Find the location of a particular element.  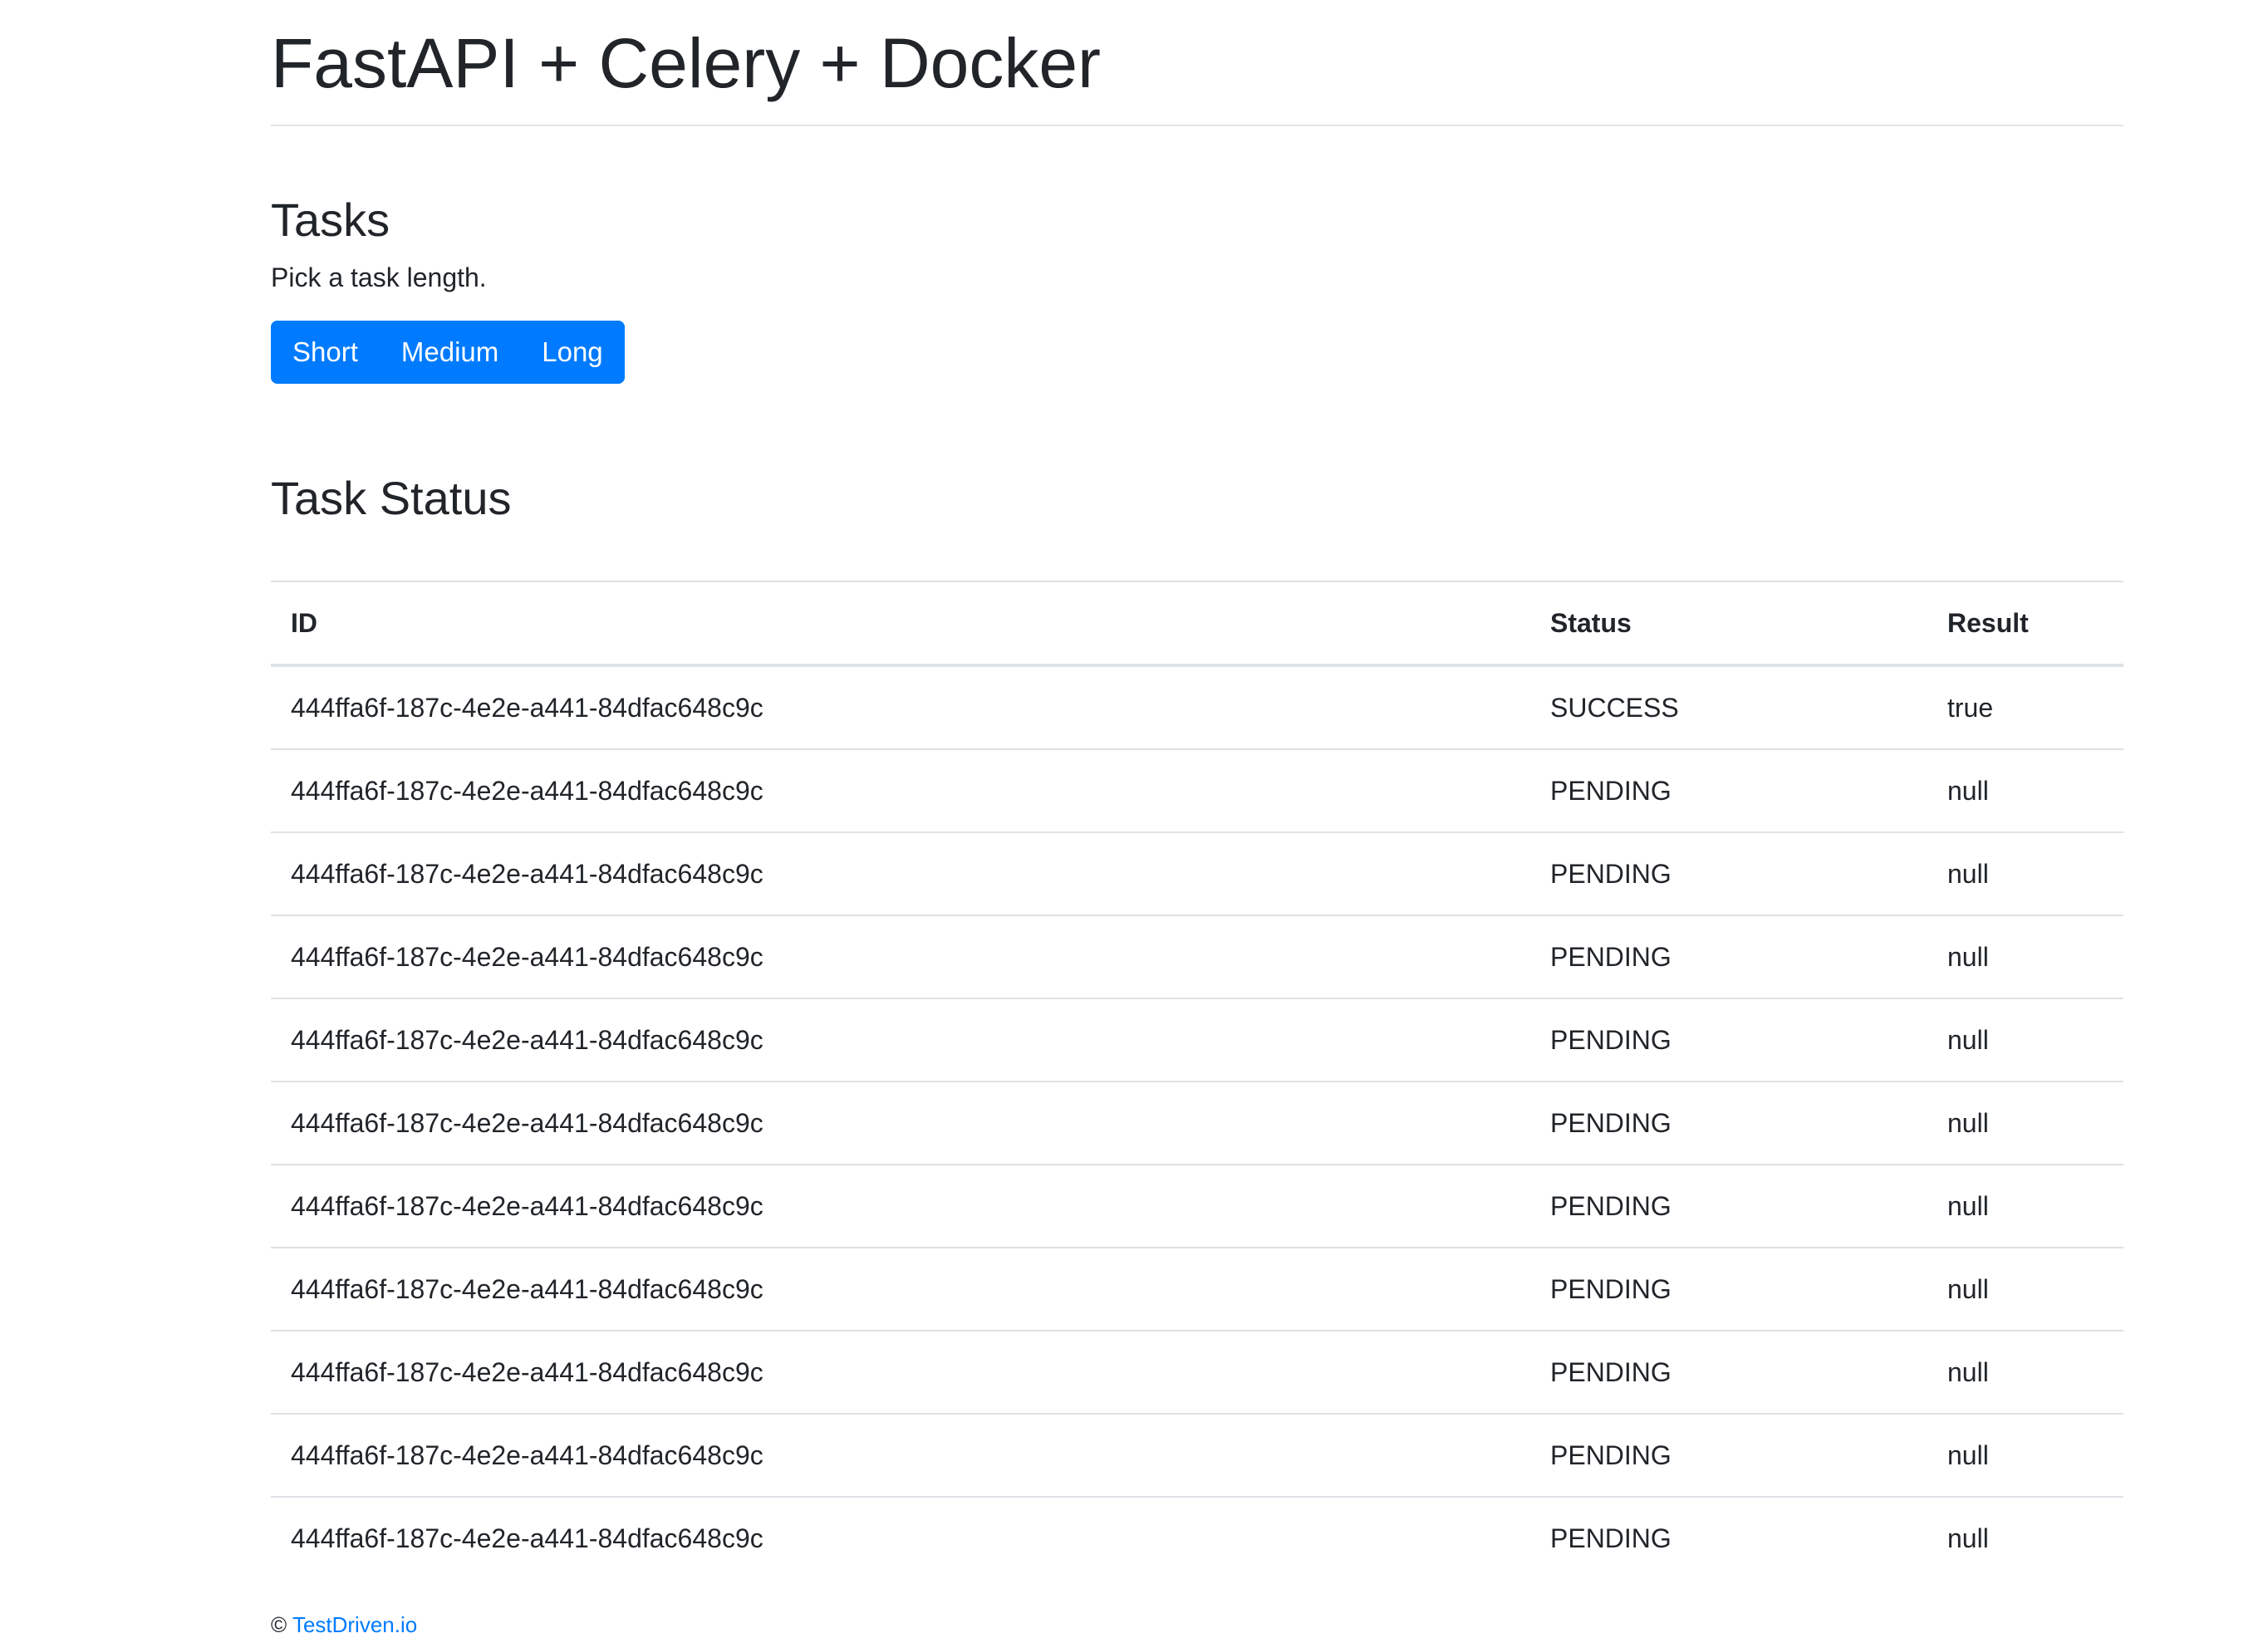

footer: © TestDriven.io is located at coordinates (344, 1625).